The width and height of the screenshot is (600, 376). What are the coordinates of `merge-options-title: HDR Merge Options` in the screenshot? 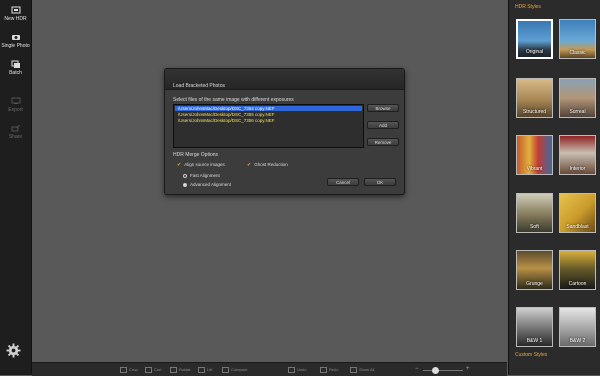 It's located at (196, 155).